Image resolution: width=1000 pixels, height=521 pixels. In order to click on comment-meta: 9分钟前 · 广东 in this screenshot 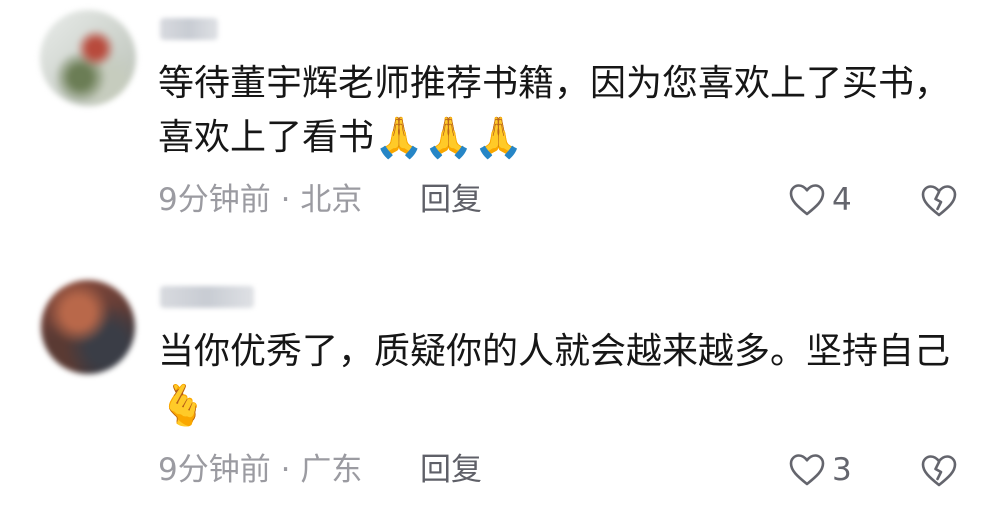, I will do `click(260, 470)`.